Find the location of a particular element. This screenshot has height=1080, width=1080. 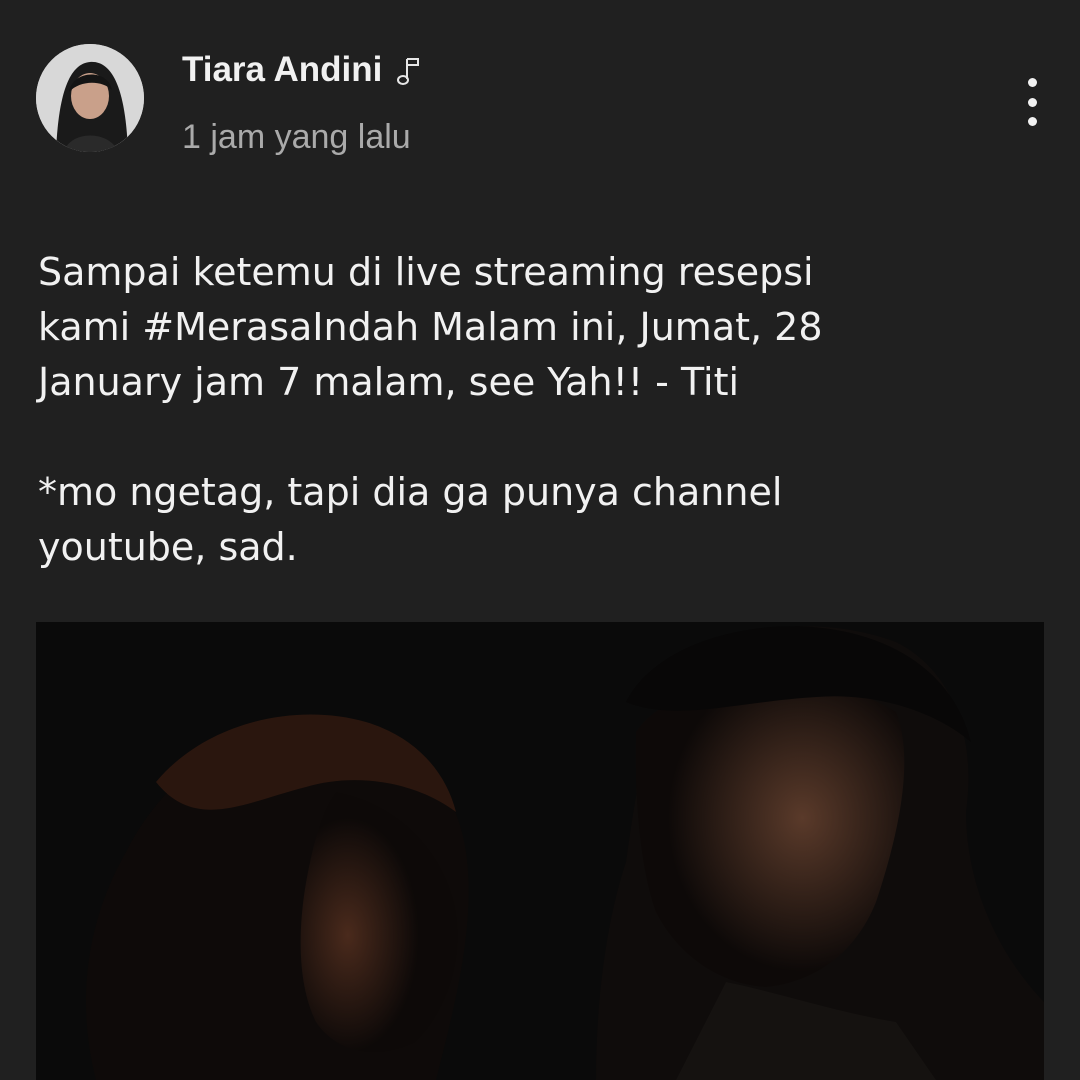

author-name-label: Tiara Andini is located at coordinates (282, 69).